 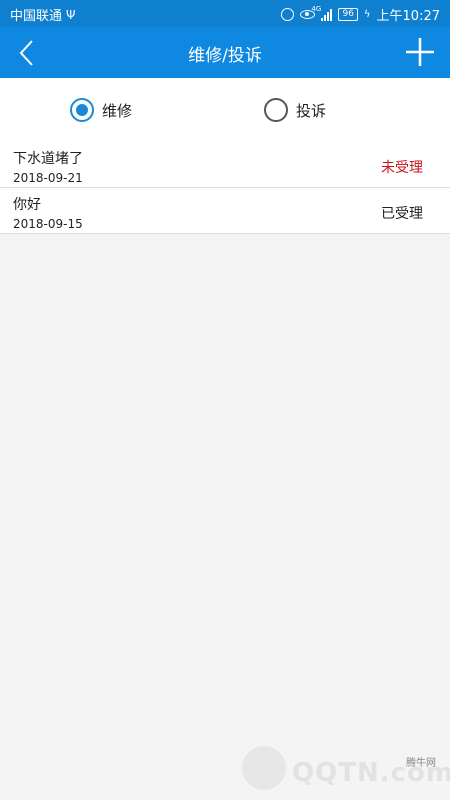 I want to click on clock: 上午10:27, so click(x=408, y=16).